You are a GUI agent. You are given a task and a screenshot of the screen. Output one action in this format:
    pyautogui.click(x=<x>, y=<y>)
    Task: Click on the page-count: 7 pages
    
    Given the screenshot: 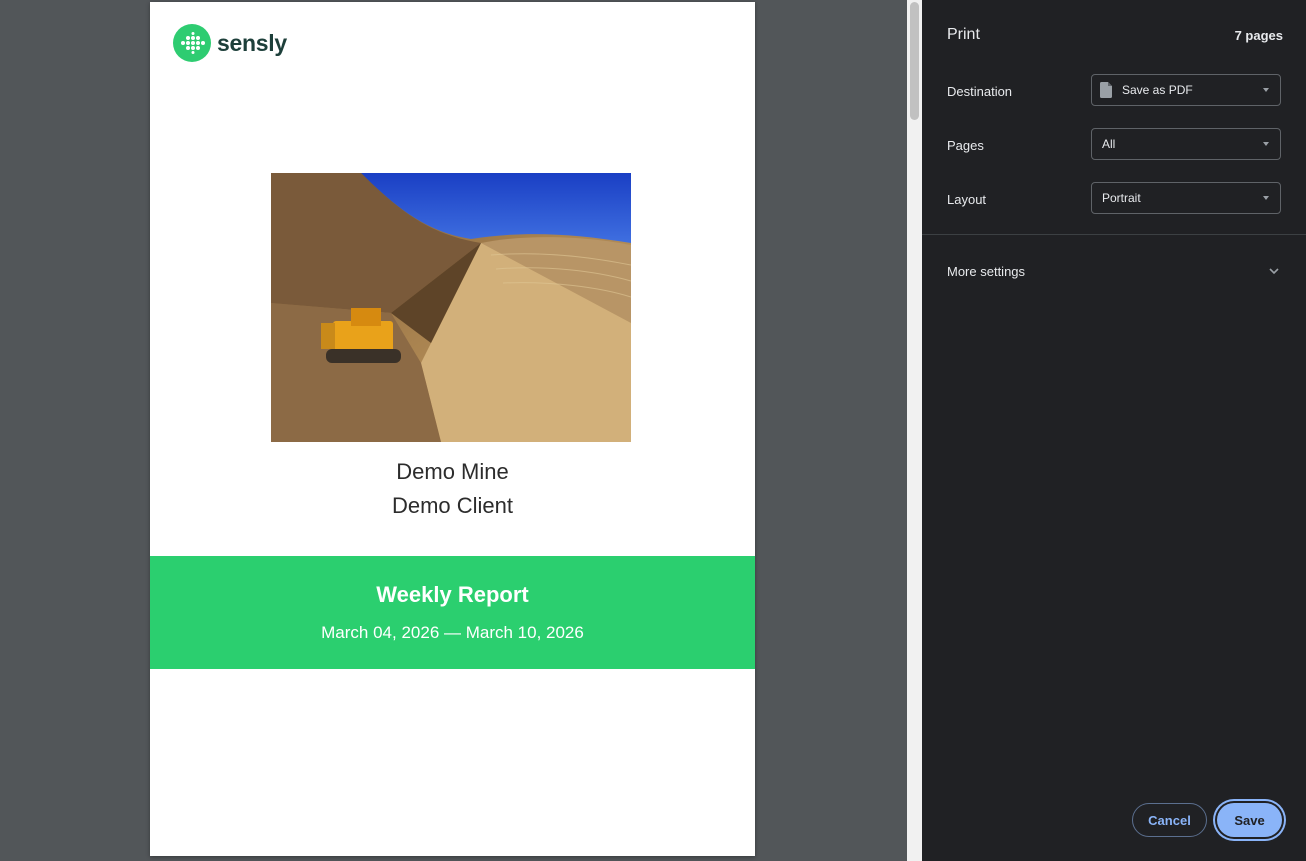 What is the action you would take?
    pyautogui.click(x=1258, y=35)
    